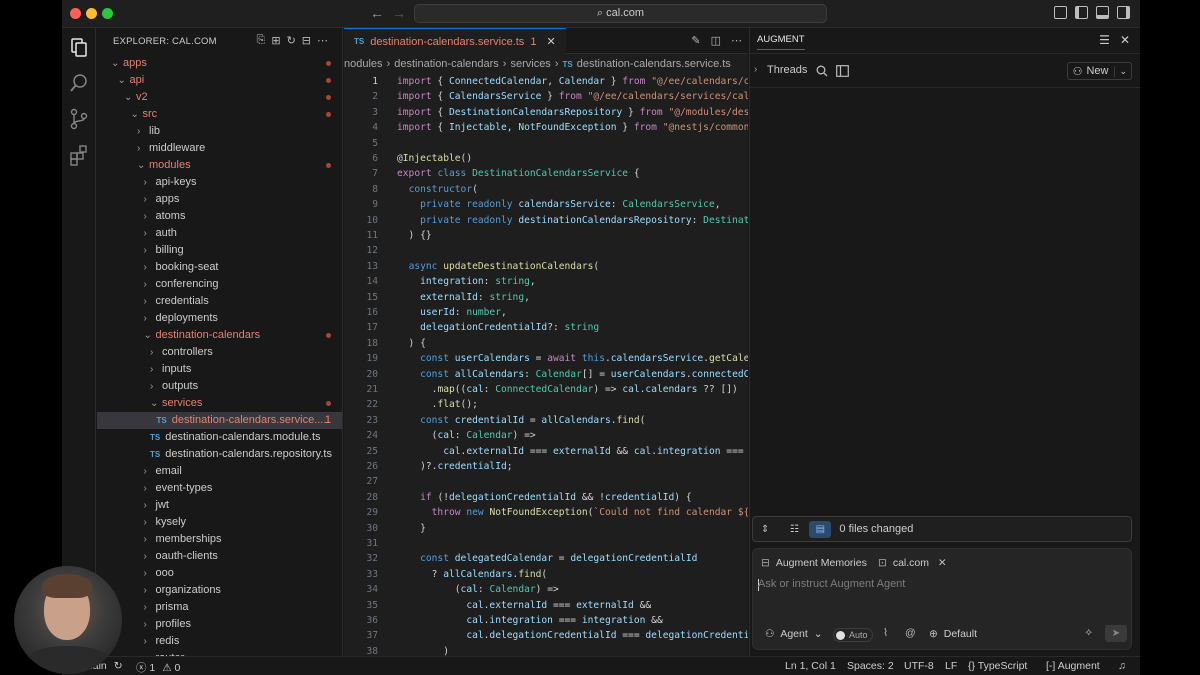 The height and width of the screenshot is (675, 1200). What do you see at coordinates (219, 624) in the screenshot?
I see `tree-folder: › profiles` at bounding box center [219, 624].